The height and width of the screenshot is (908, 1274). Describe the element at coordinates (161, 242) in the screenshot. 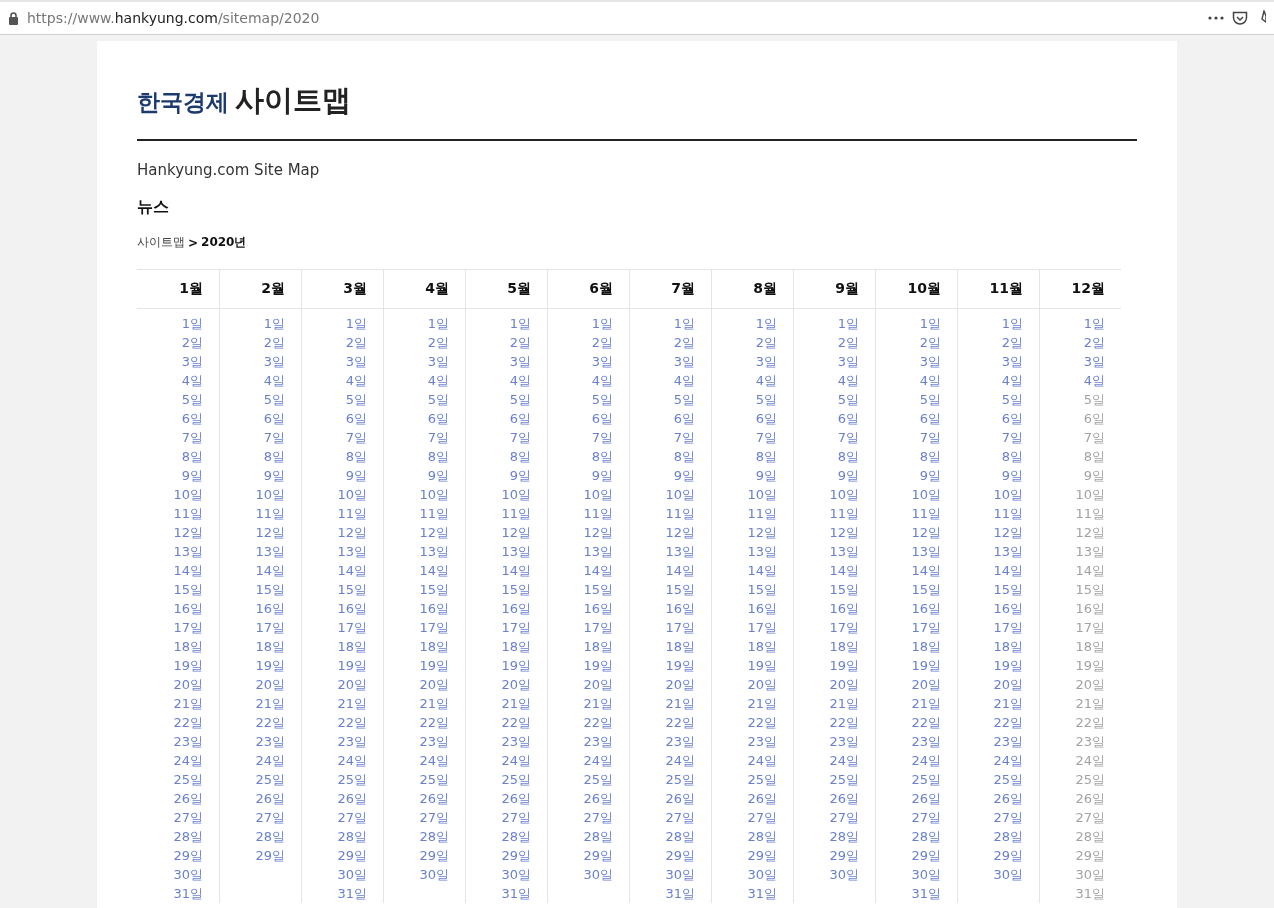

I see `breadcrumb-link: 사이트맵` at that location.